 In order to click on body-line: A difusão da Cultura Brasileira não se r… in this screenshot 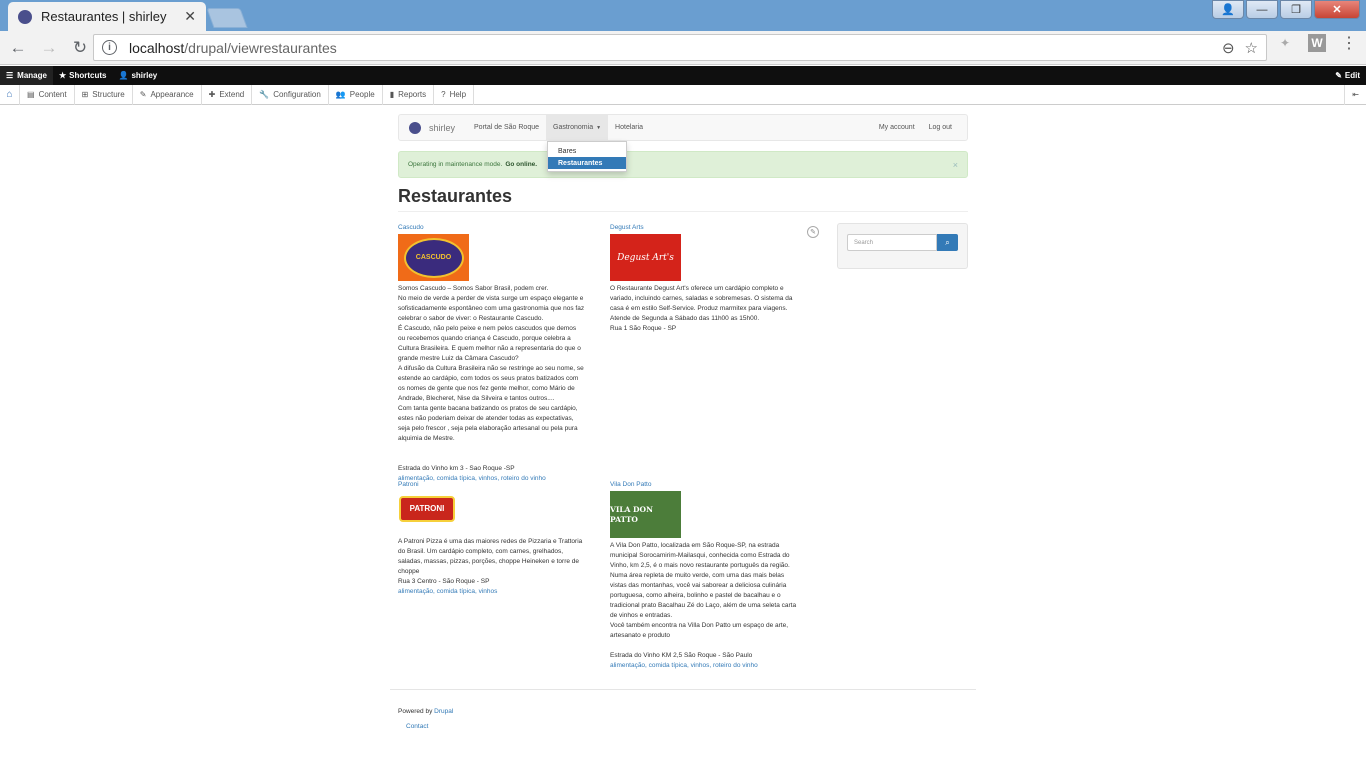, I will do `click(491, 368)`.